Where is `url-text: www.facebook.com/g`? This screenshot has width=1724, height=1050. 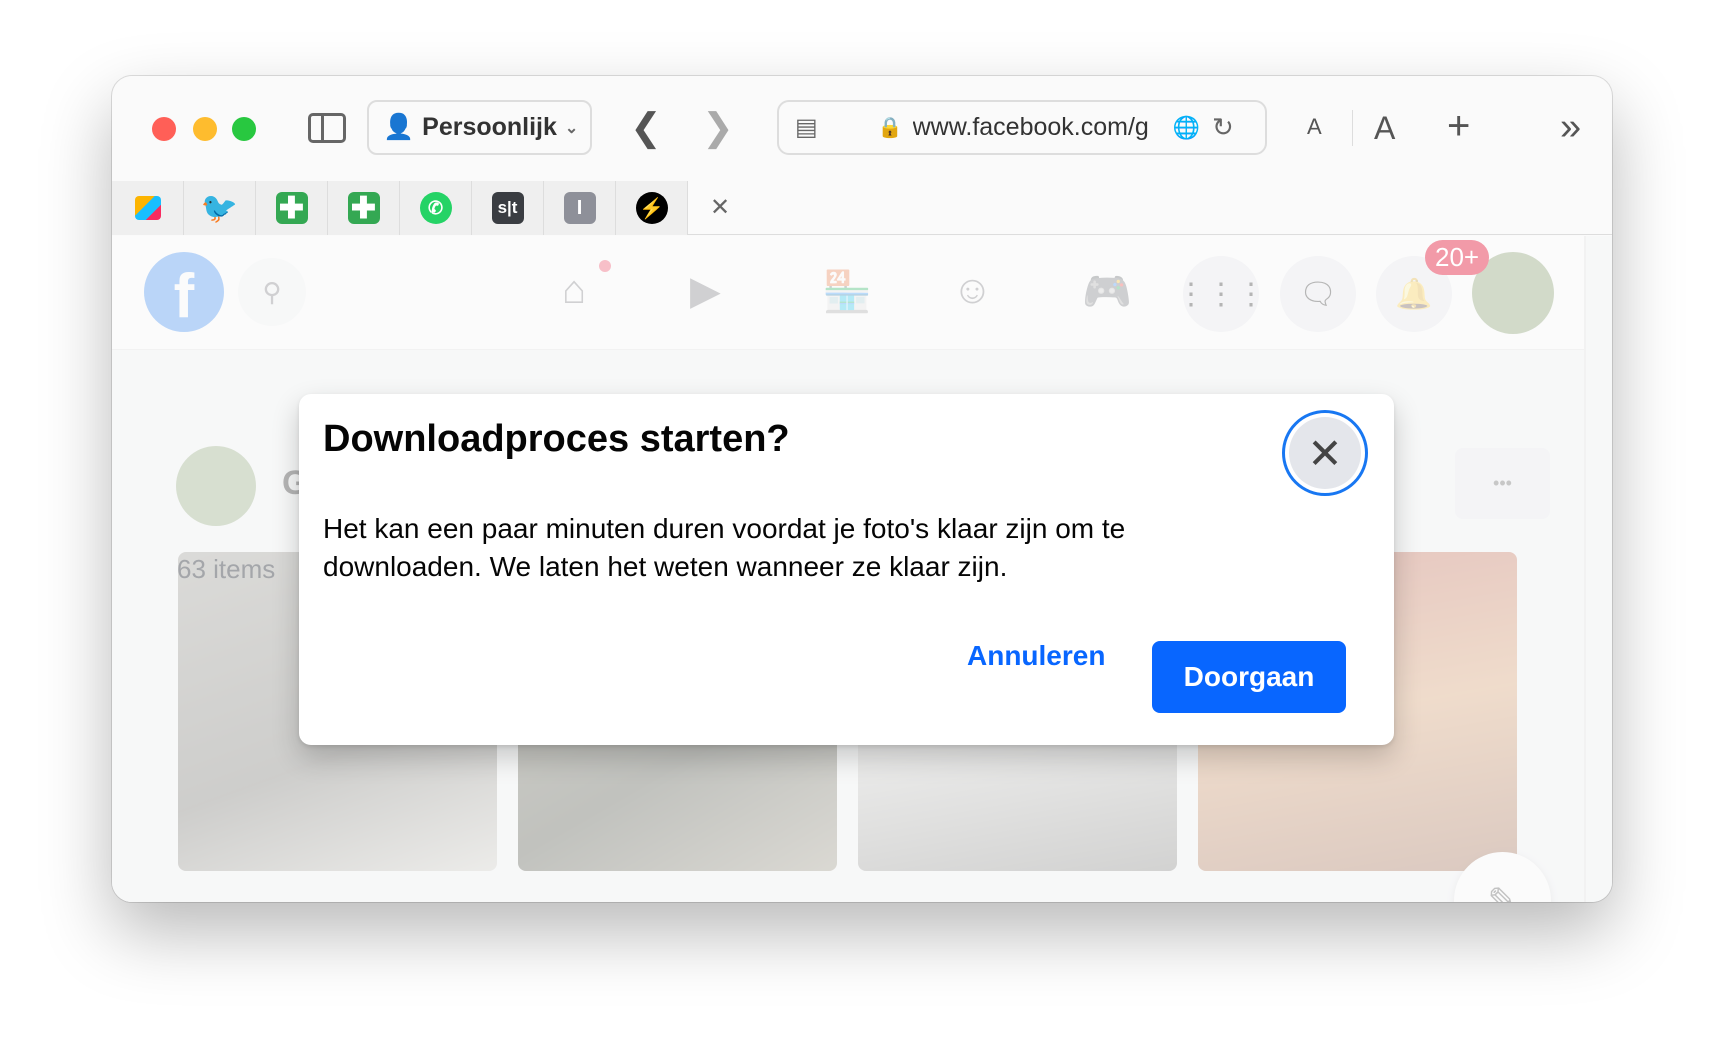 url-text: www.facebook.com/g is located at coordinates (1038, 127).